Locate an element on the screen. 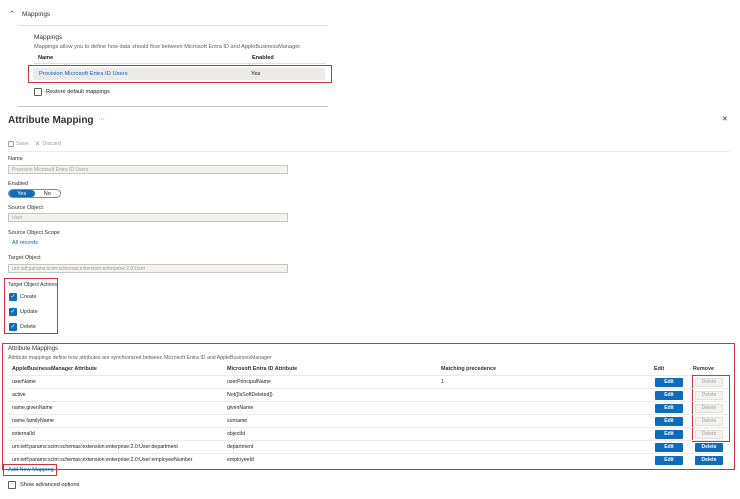 The width and height of the screenshot is (740, 499). mappings-header-line is located at coordinates (180, 63).